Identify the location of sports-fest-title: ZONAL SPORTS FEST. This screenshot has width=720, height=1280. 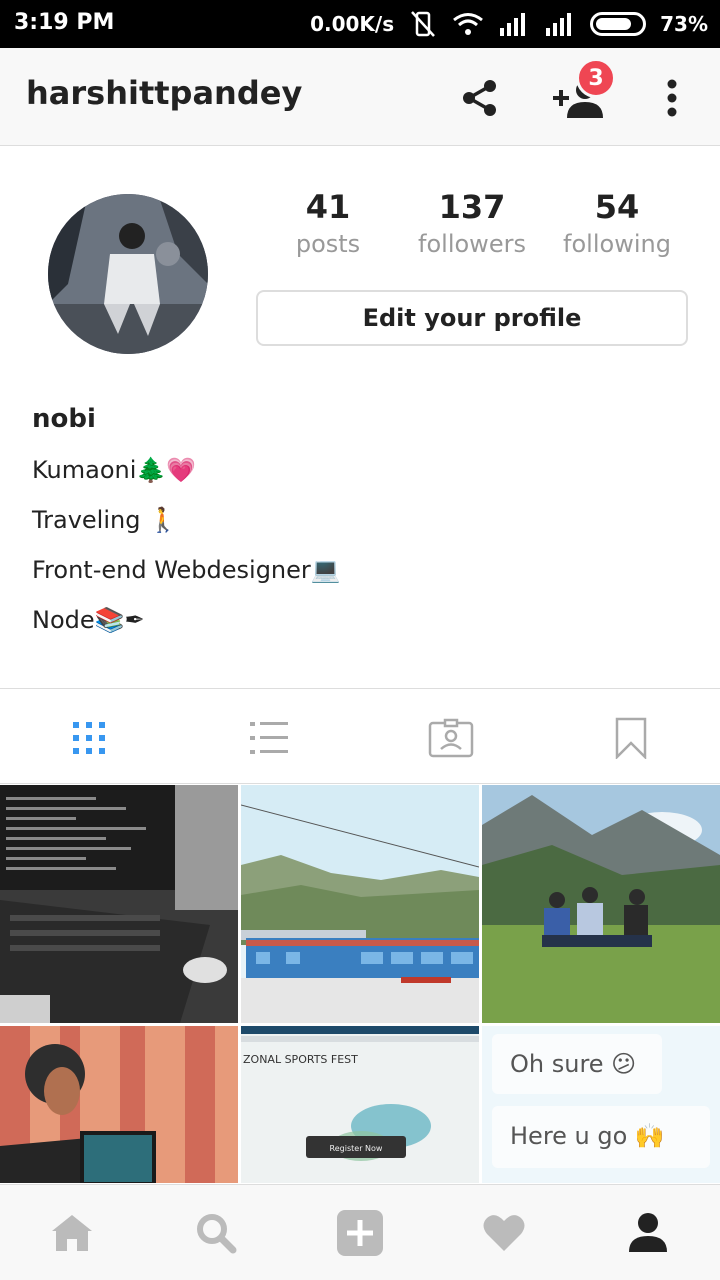
(300, 1059).